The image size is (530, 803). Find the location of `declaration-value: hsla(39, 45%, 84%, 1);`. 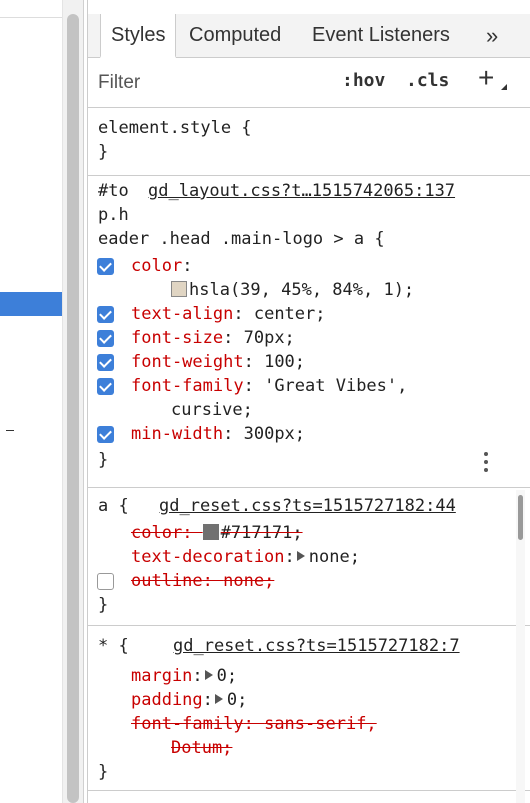

declaration-value: hsla(39, 45%, 84%, 1); is located at coordinates (292, 290).